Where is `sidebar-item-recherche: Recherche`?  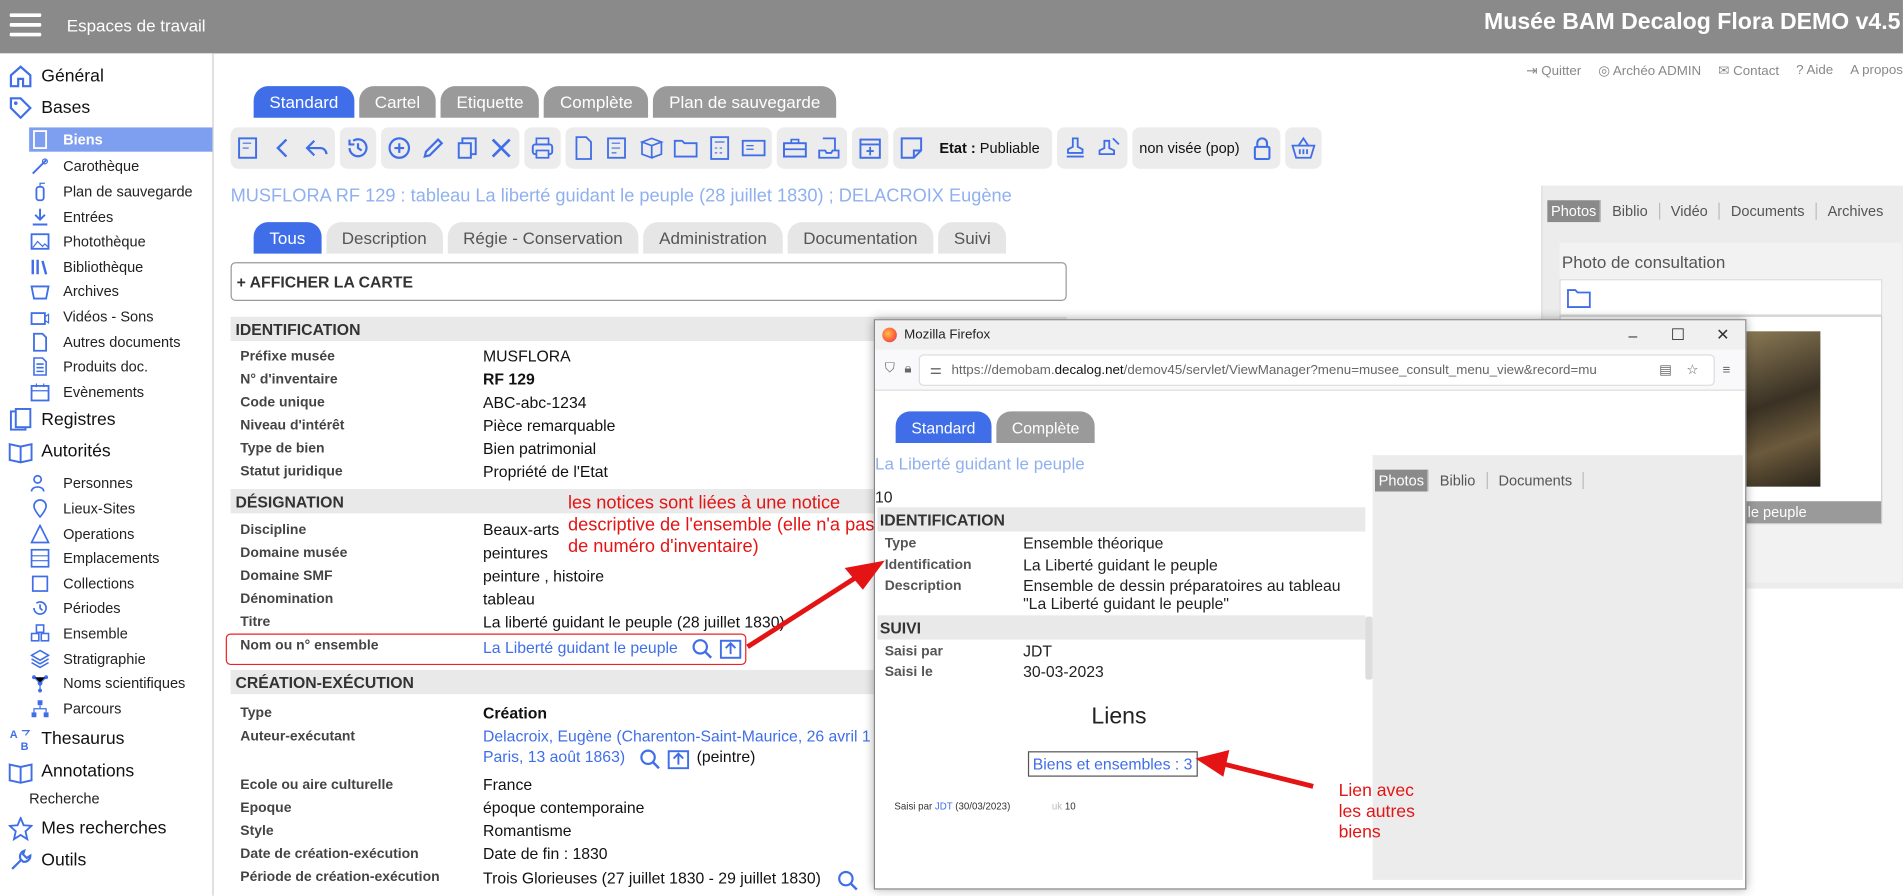
sidebar-item-recherche: Recherche is located at coordinates (64, 798).